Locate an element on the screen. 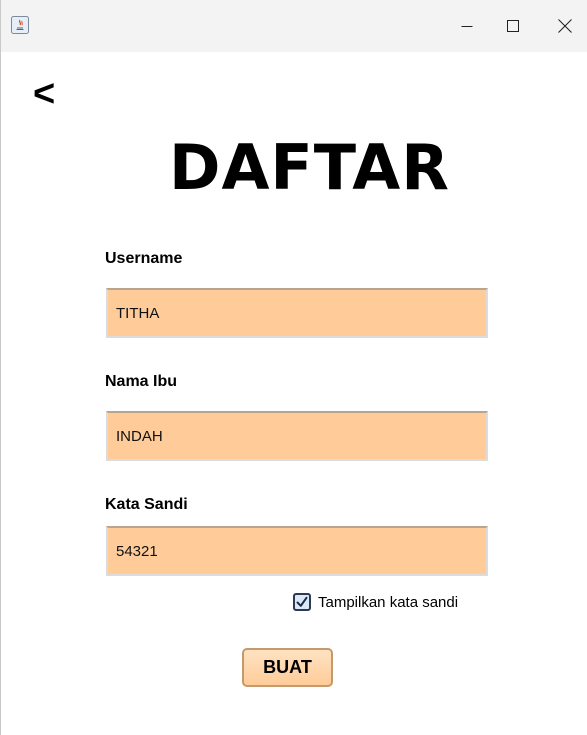 The width and height of the screenshot is (587, 735). mother-name-field is located at coordinates (297, 436).